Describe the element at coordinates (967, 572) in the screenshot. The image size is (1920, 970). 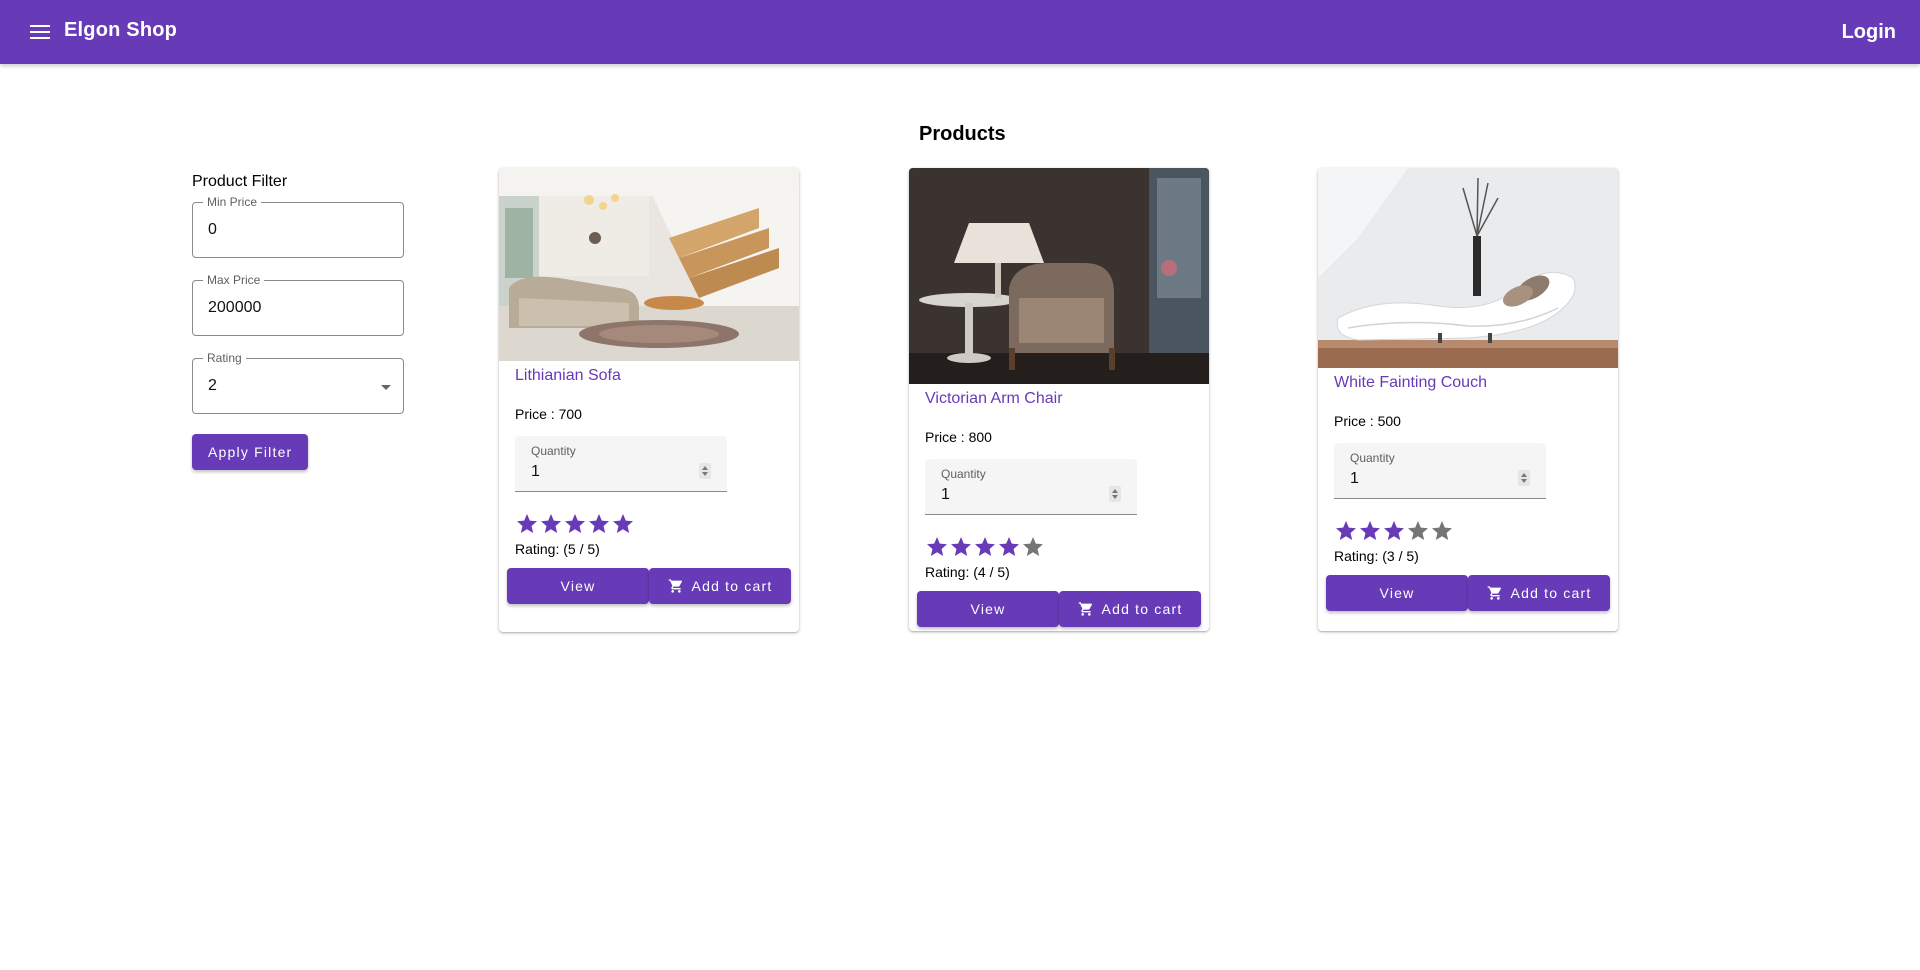
I see `rating-text: Rating: (4 / 5)` at that location.